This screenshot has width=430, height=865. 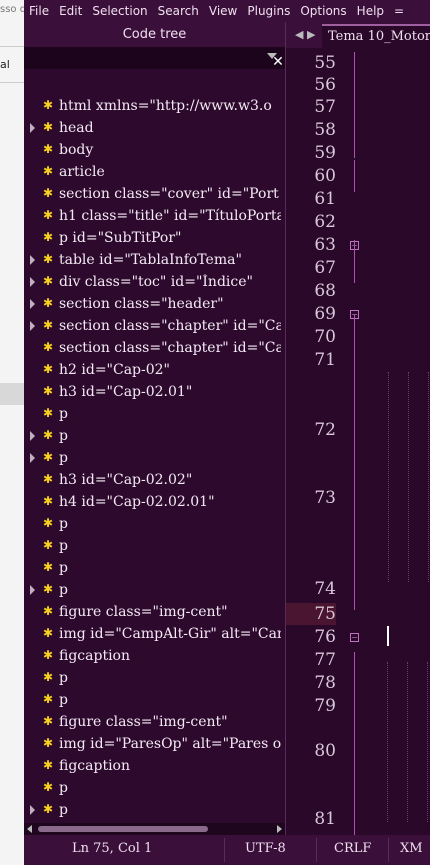 What do you see at coordinates (223, 11) in the screenshot?
I see `menu-item-view: View` at bounding box center [223, 11].